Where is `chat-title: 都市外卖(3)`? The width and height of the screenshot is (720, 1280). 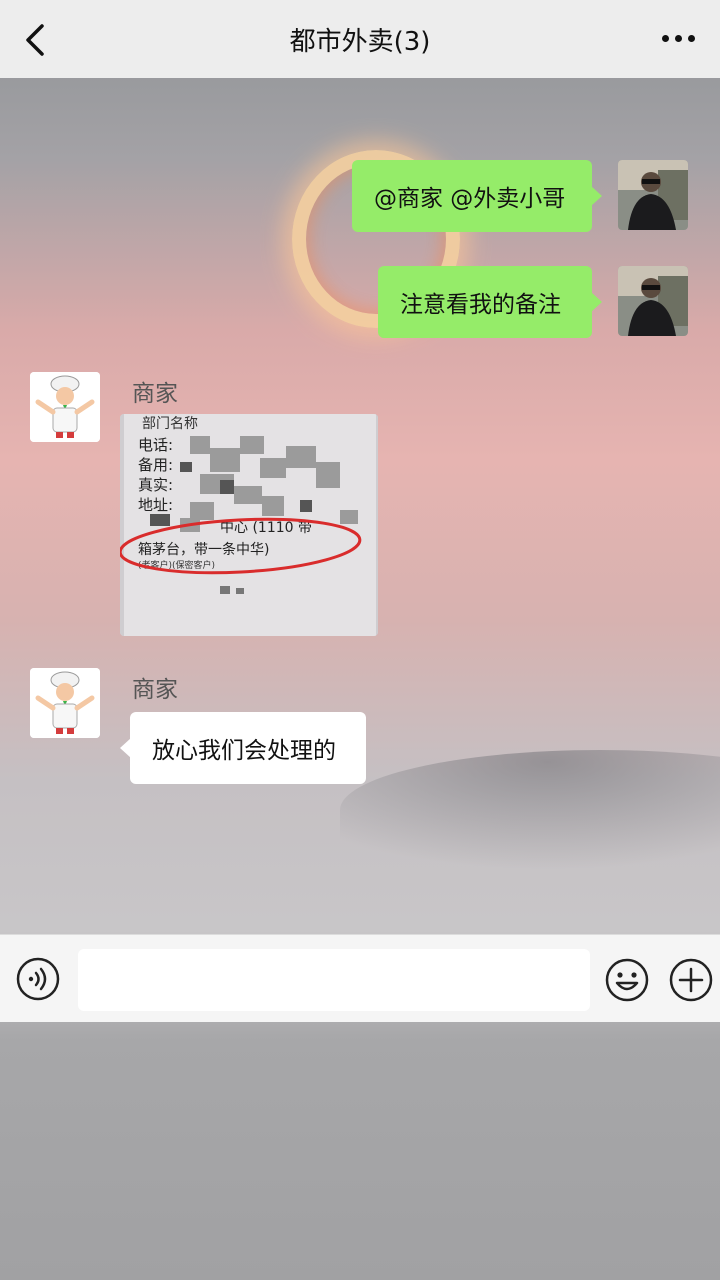
chat-title: 都市外卖(3) is located at coordinates (360, 41).